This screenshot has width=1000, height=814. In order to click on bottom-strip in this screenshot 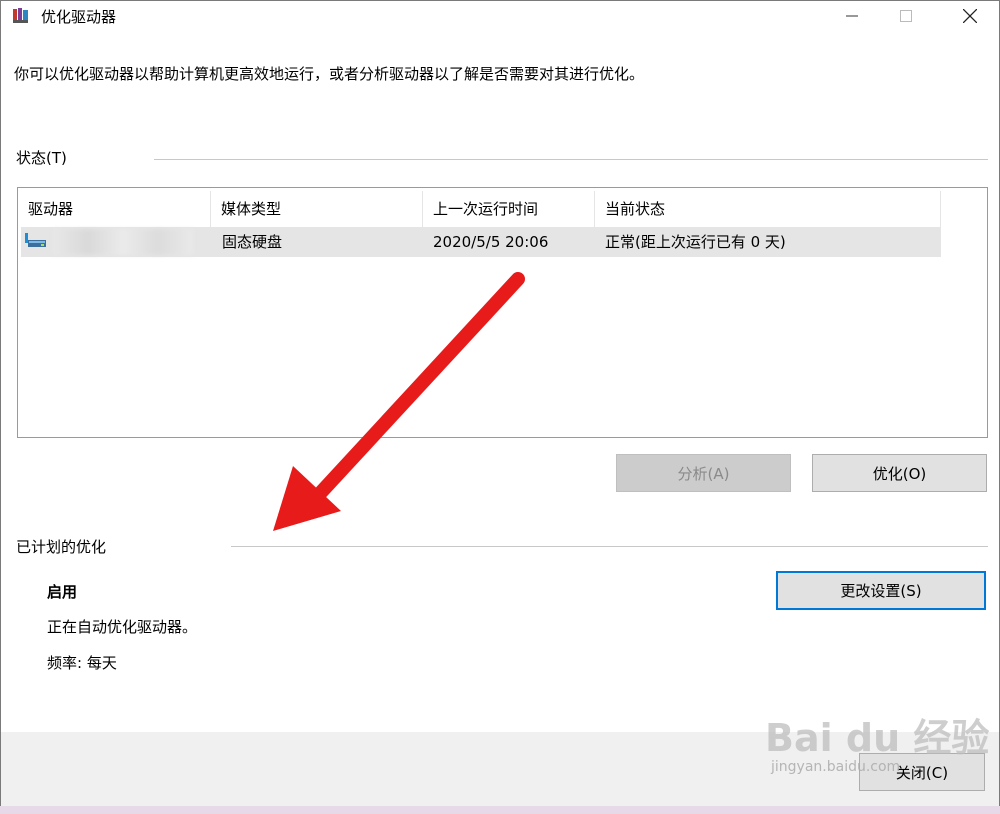, I will do `click(500, 810)`.